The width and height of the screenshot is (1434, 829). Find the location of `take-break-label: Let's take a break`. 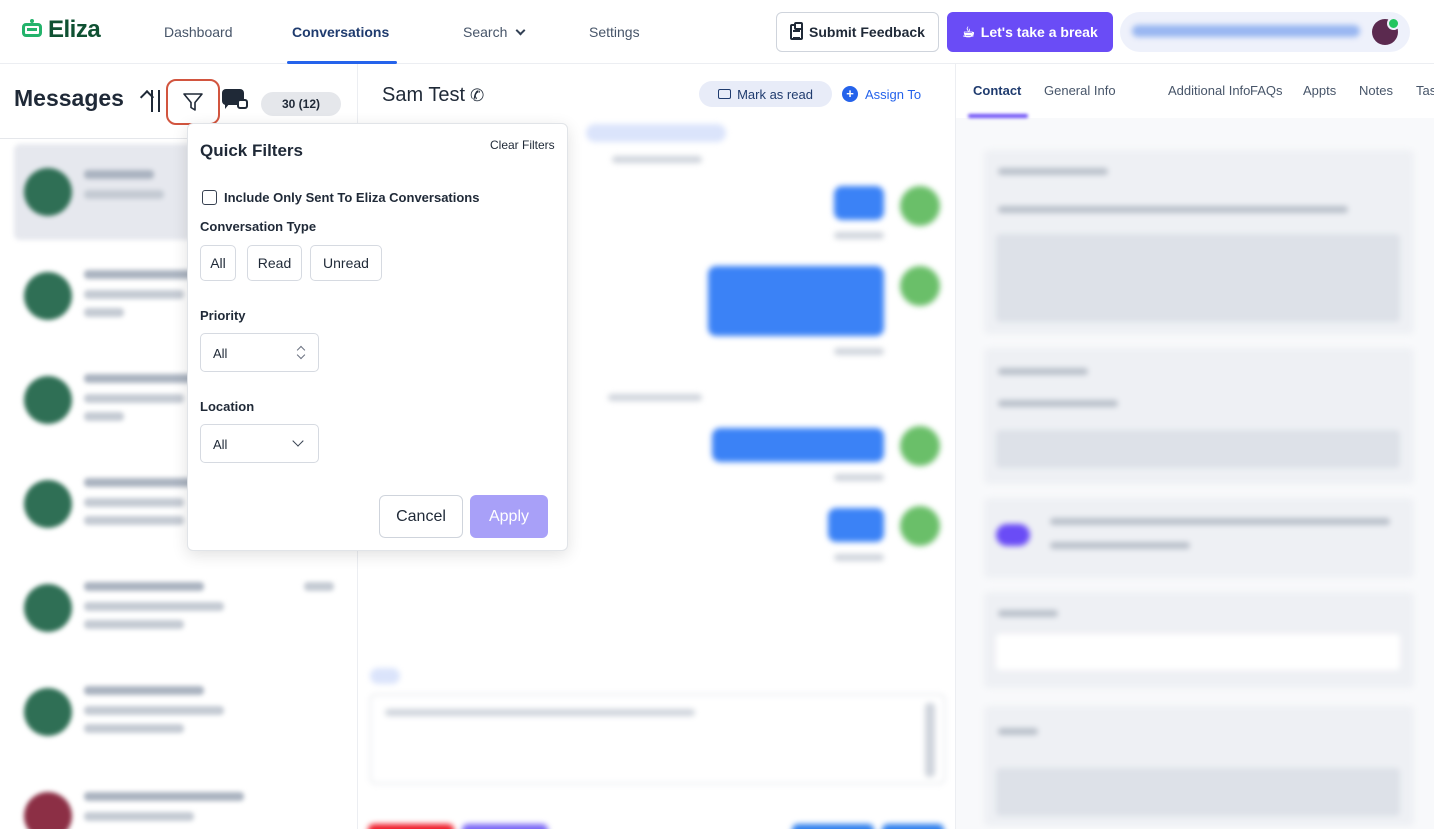

take-break-label: Let's take a break is located at coordinates (1039, 32).